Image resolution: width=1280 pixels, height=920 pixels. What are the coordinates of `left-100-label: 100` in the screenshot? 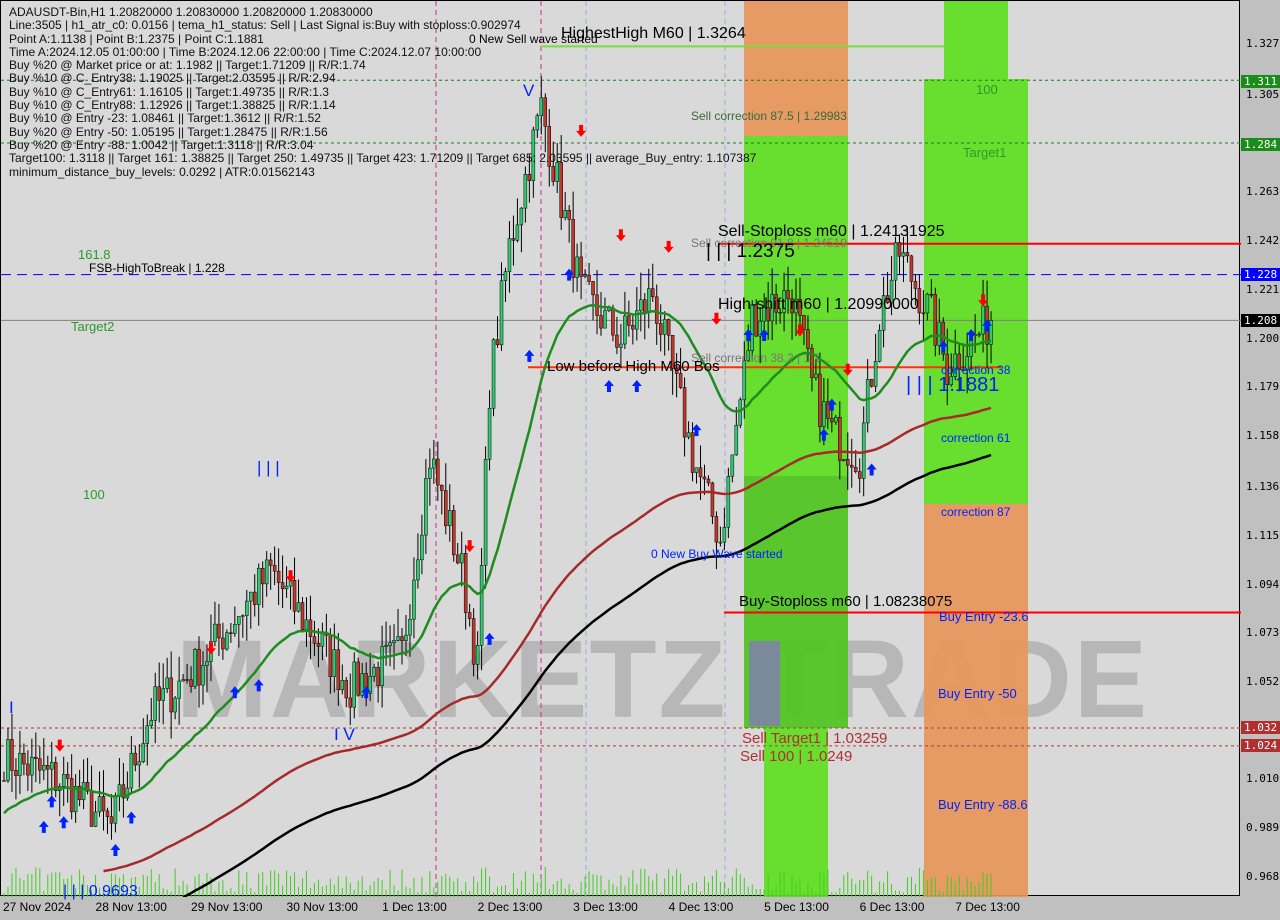 It's located at (94, 494).